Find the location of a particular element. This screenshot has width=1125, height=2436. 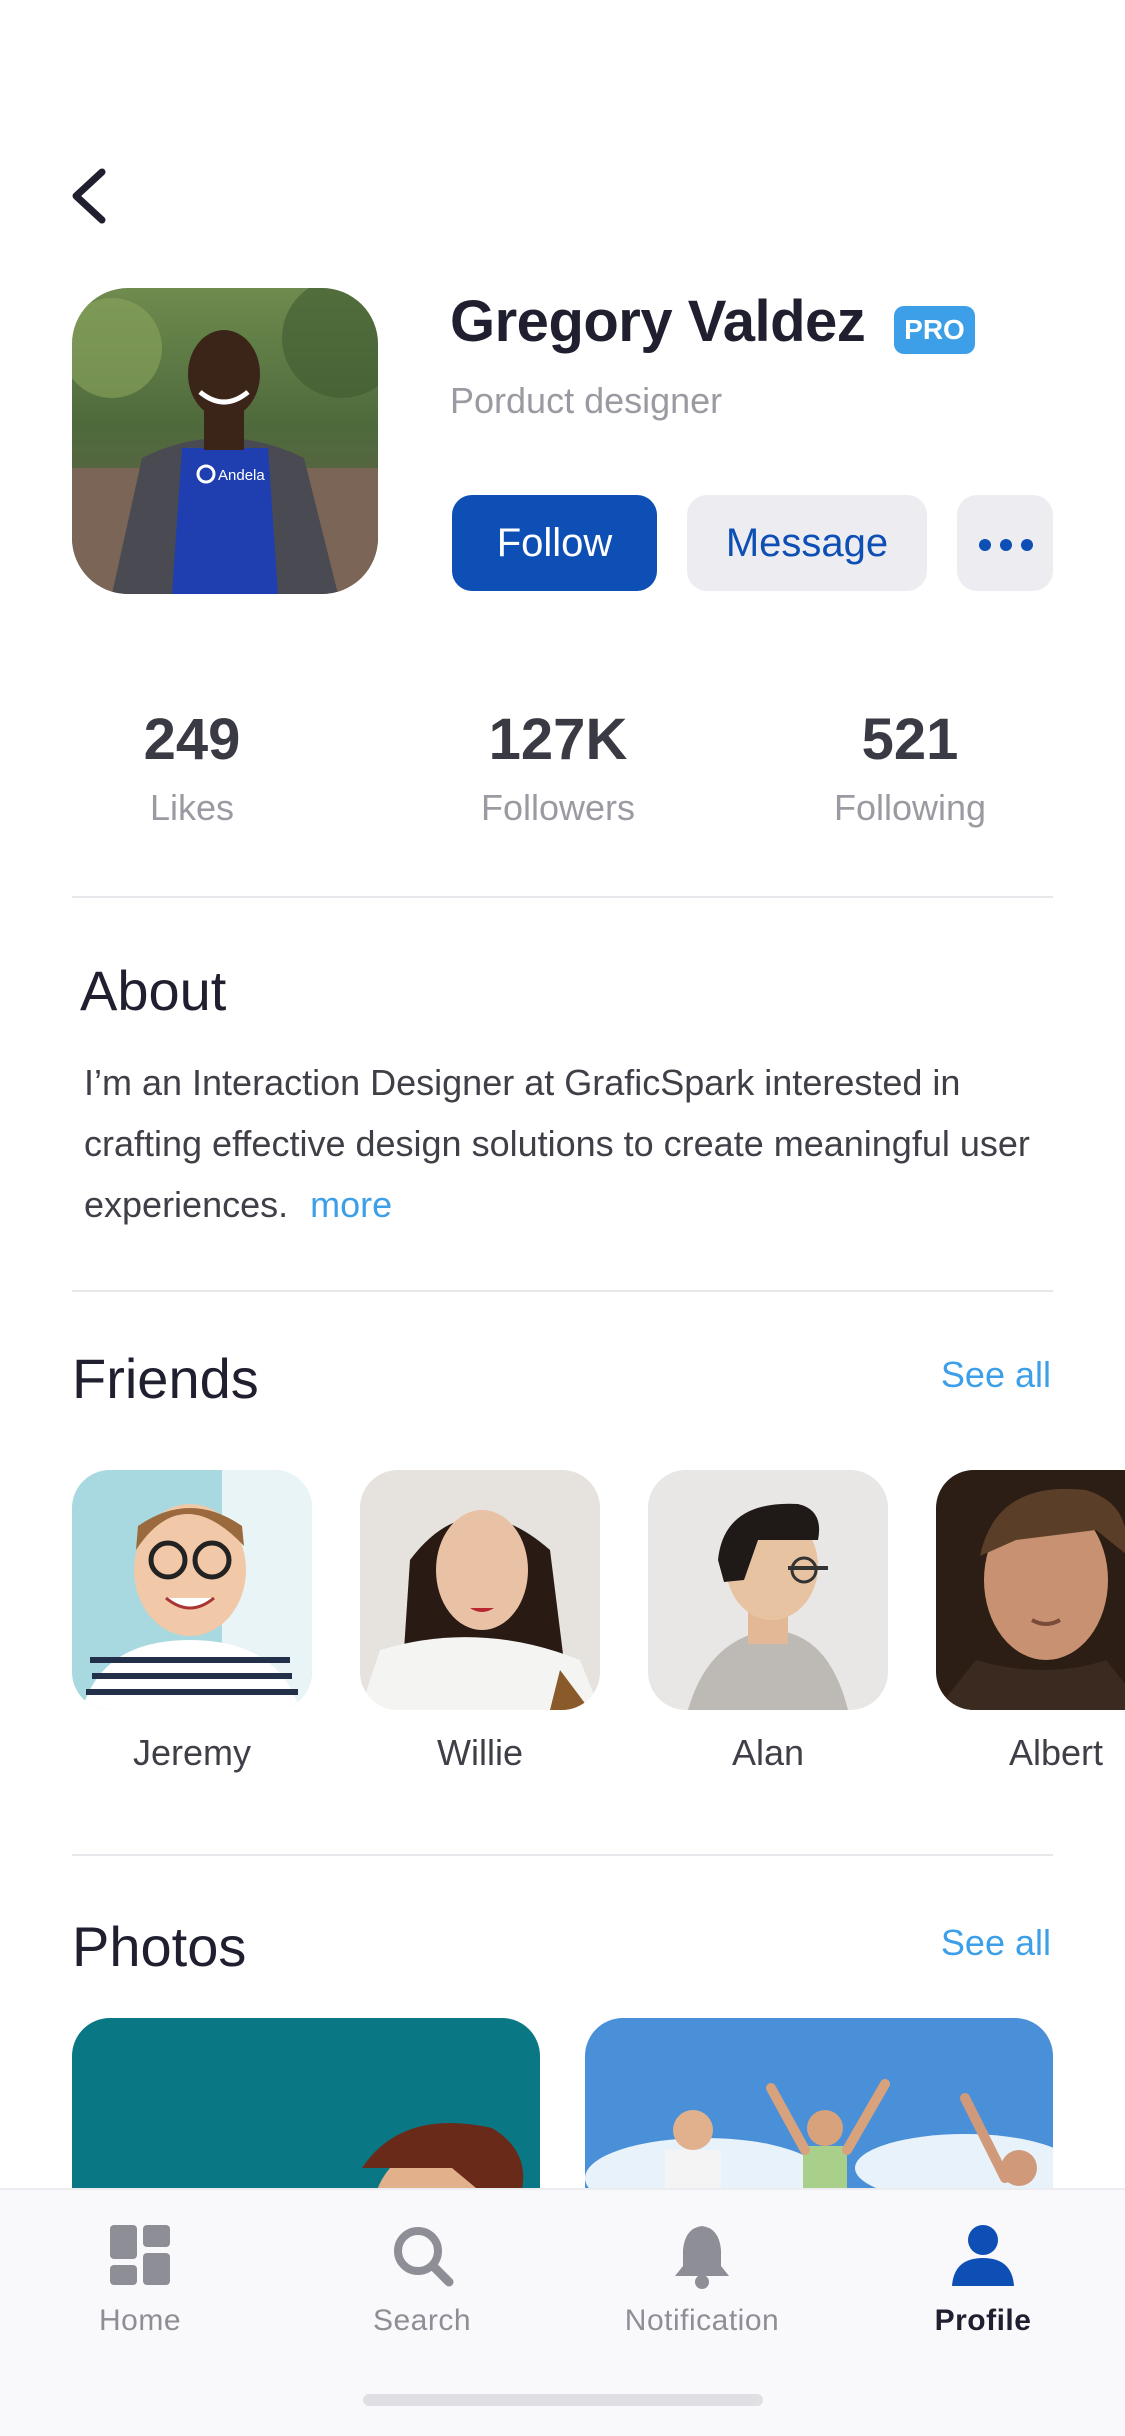

friend-name: Willie is located at coordinates (480, 1752).